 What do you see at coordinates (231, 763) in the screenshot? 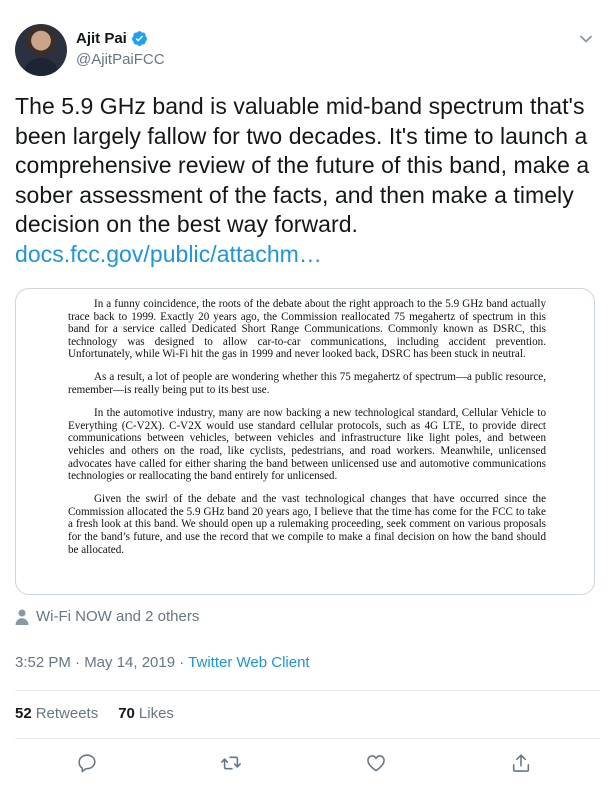
I see `retweet-icon` at bounding box center [231, 763].